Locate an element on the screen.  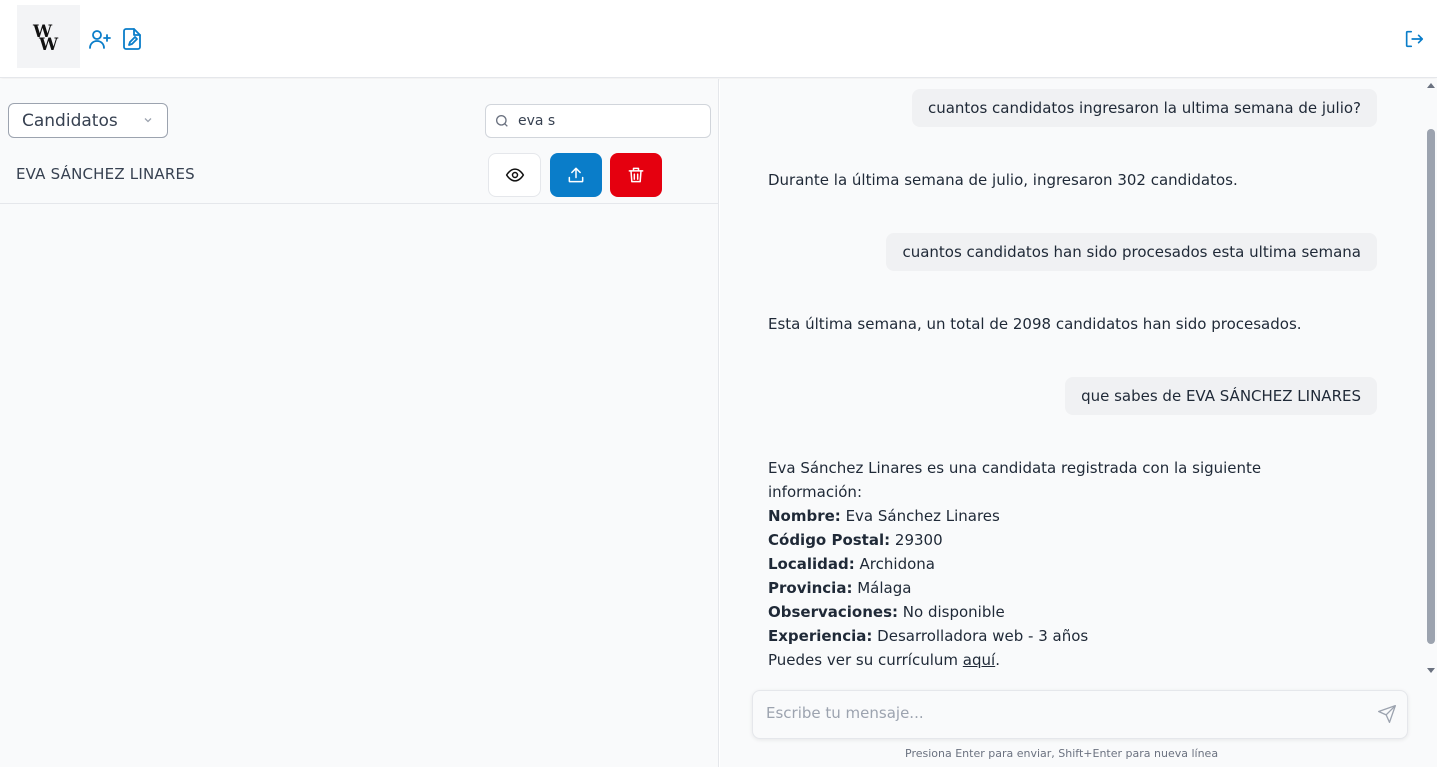
view-candidate-button is located at coordinates (514, 175).